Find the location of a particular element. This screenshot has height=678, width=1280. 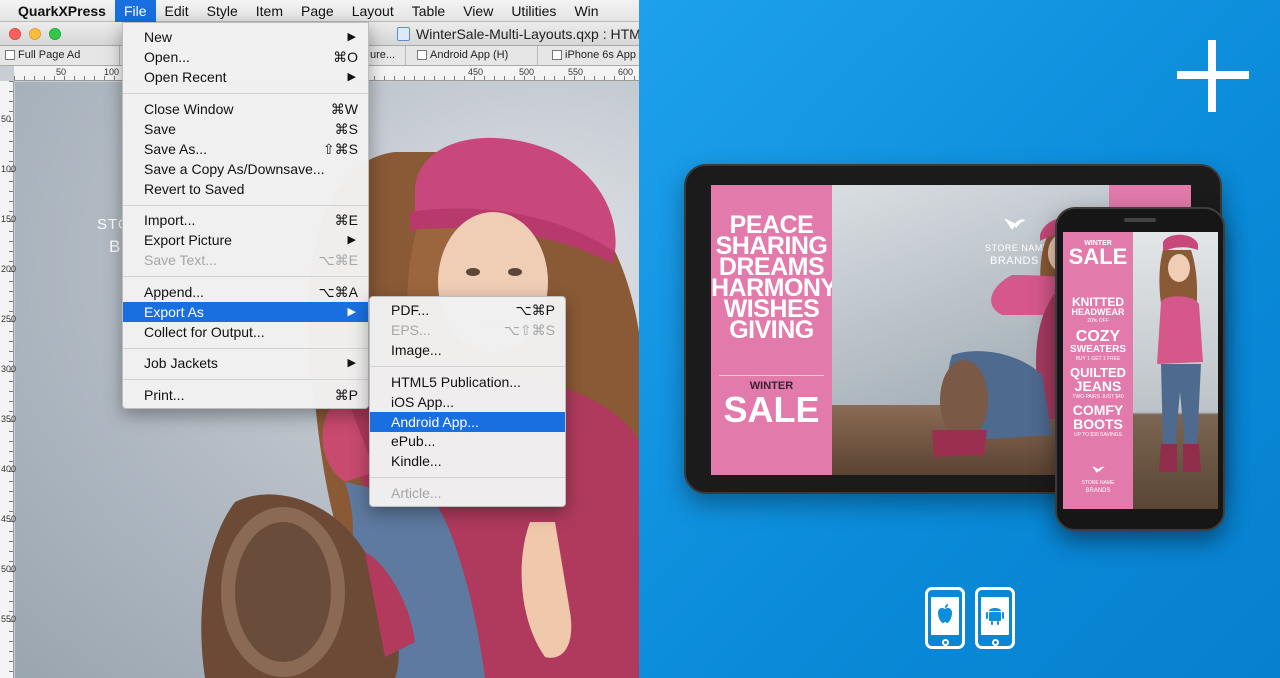

menu-style: Style is located at coordinates (222, 11).